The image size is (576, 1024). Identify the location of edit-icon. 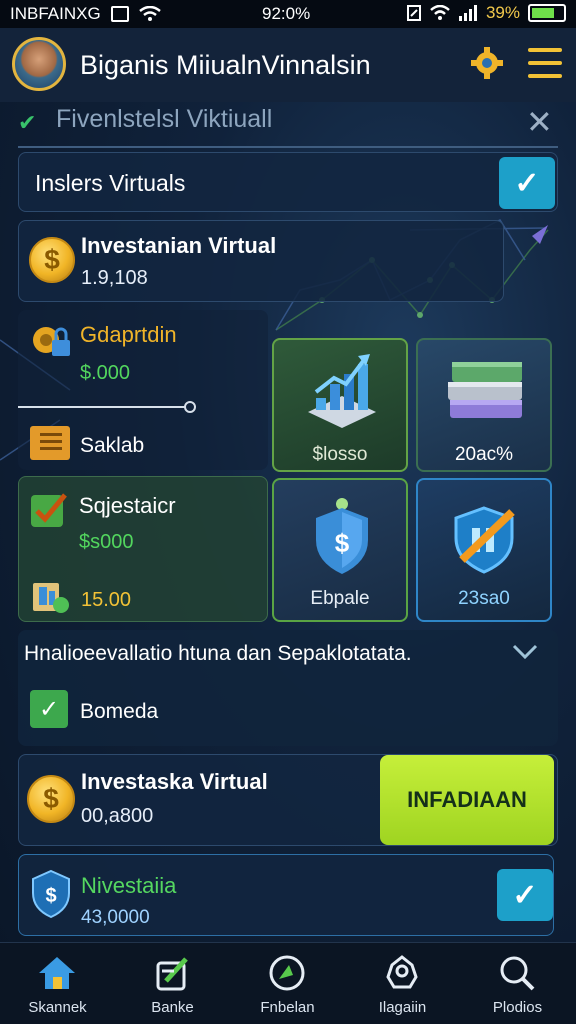
(172, 974).